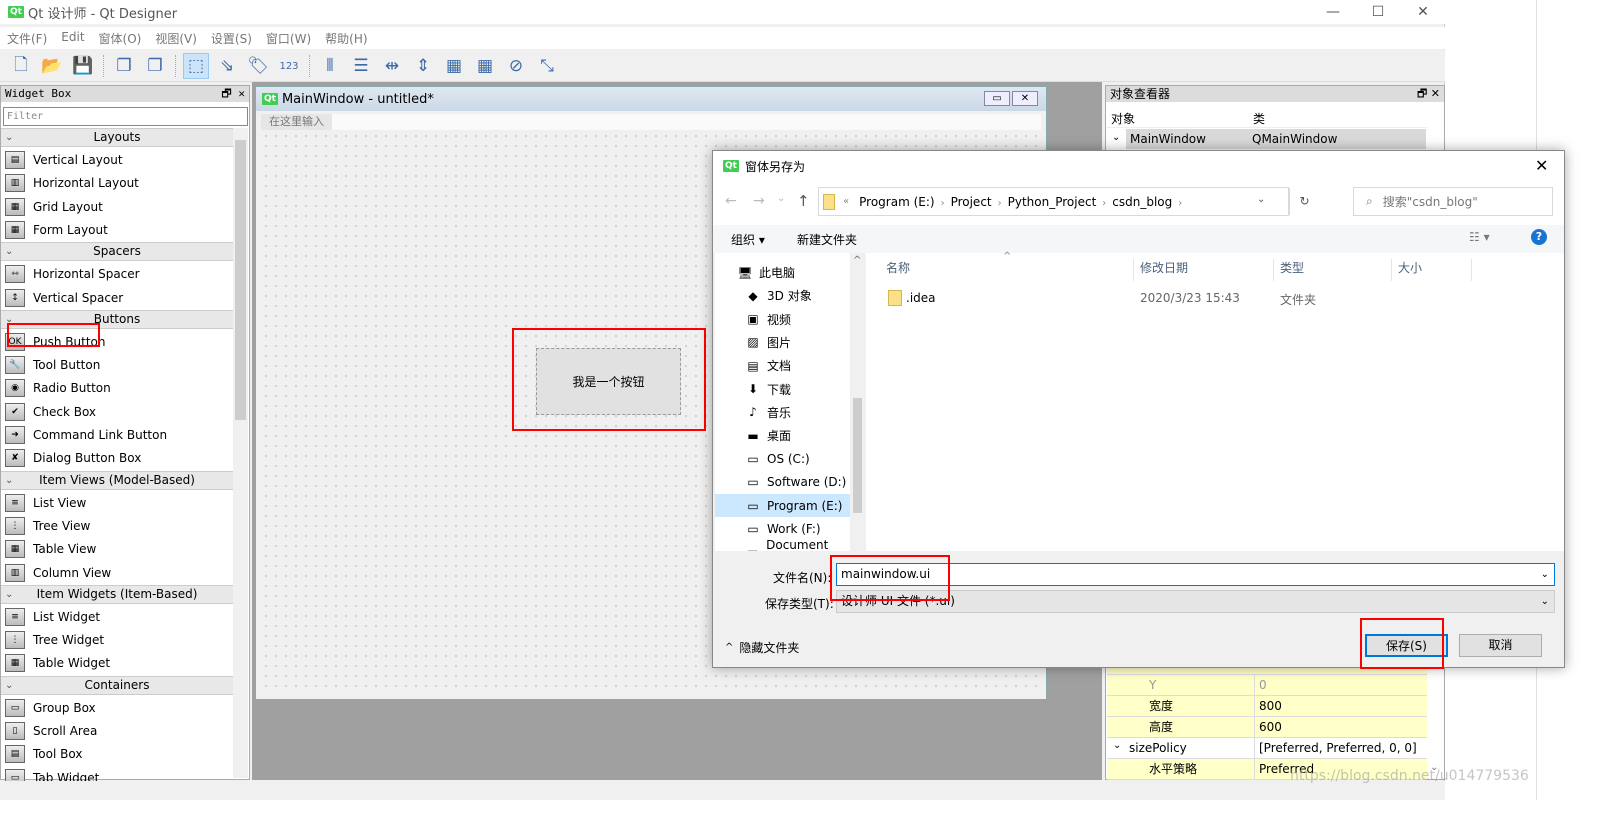 Image resolution: width=1610 pixels, height=822 pixels. What do you see at coordinates (119, 754) in the screenshot?
I see `widget-item: ▤ Tool Box` at bounding box center [119, 754].